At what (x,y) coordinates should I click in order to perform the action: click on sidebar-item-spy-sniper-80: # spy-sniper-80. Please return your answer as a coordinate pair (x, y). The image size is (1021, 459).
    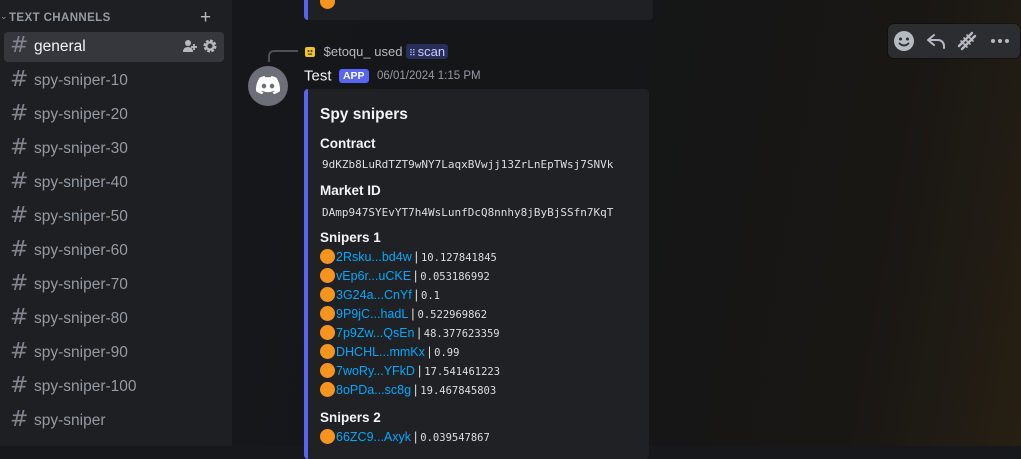
    Looking at the image, I should click on (114, 319).